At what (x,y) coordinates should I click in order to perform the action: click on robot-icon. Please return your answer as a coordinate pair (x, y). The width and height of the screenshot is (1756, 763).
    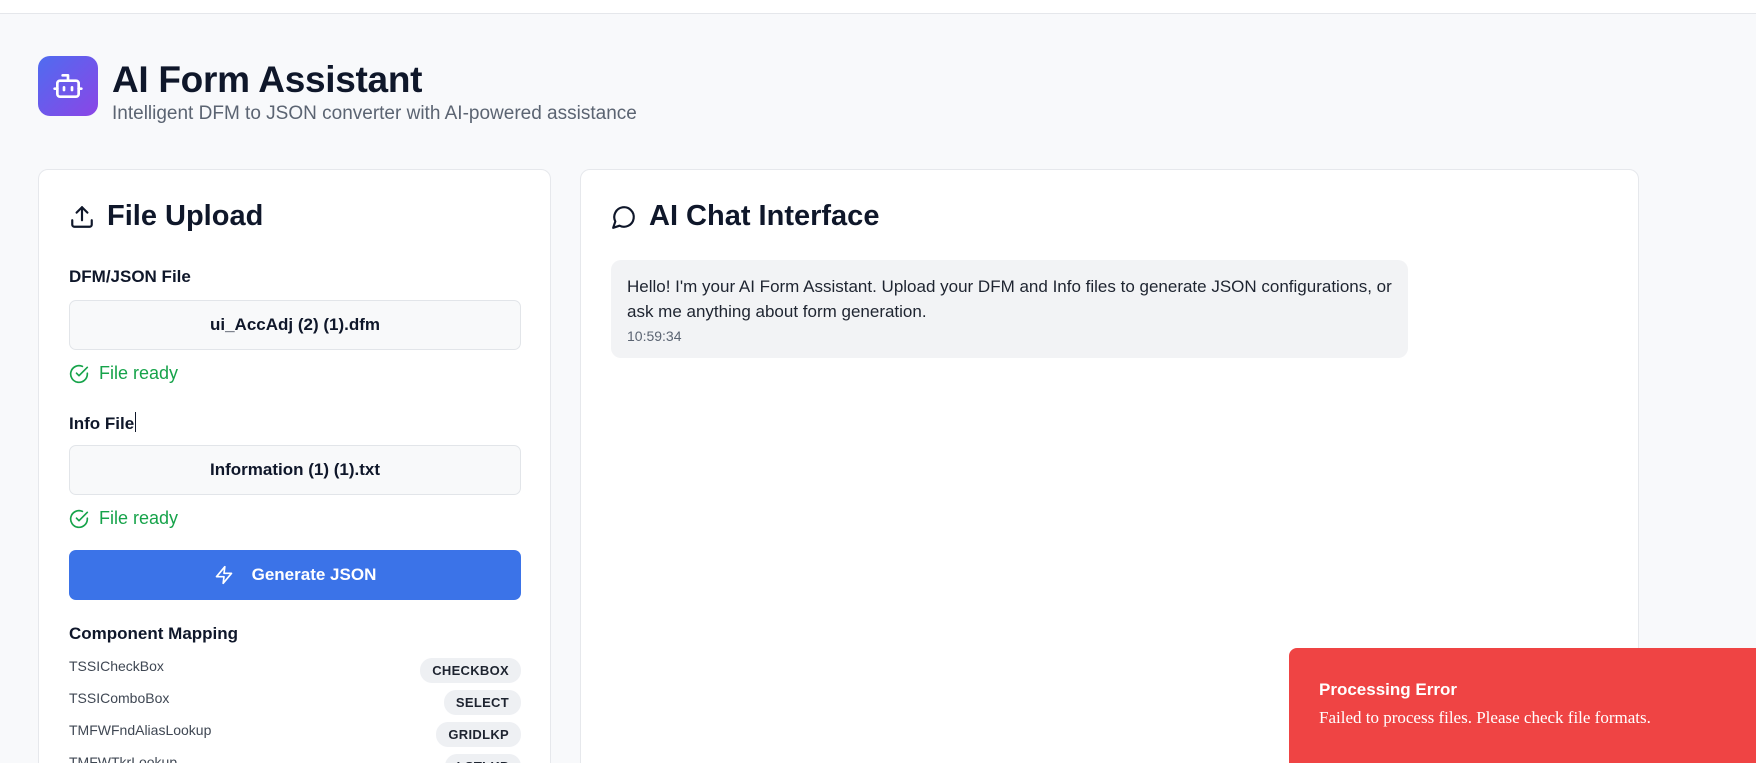
    Looking at the image, I should click on (68, 86).